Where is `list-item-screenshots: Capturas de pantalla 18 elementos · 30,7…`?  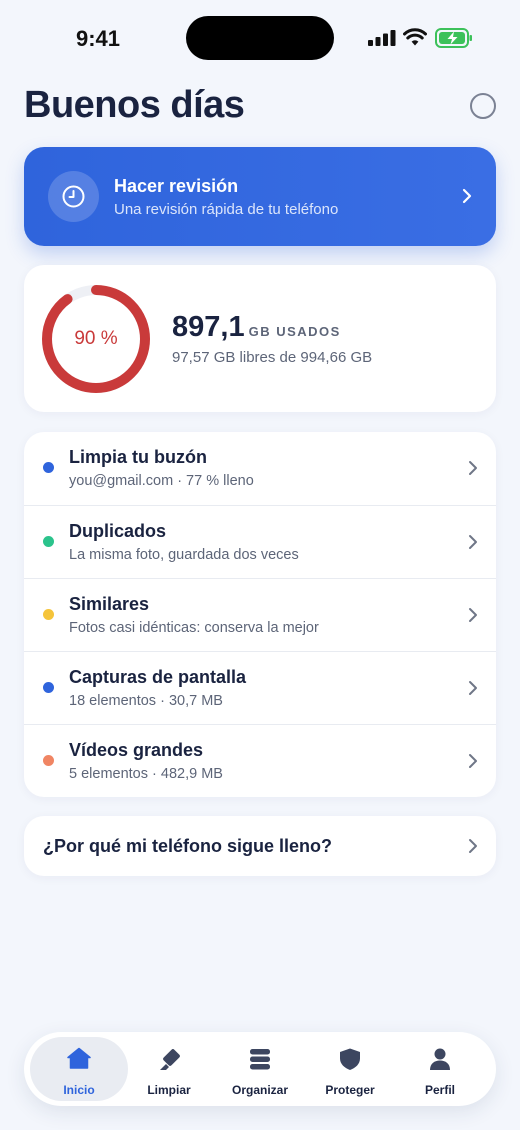
list-item-screenshots: Capturas de pantalla 18 elementos · 30,7… is located at coordinates (260, 687).